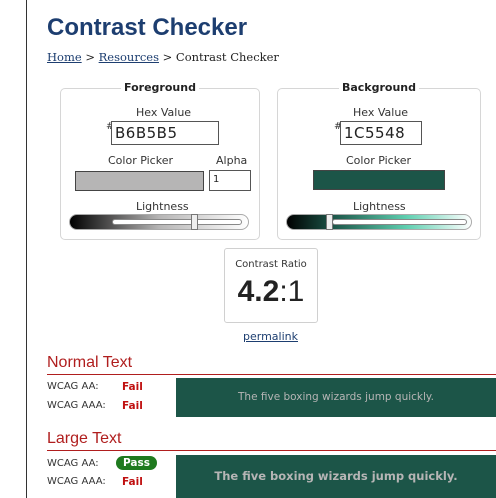 The image size is (496, 498). I want to click on breadcrumb-resources-link: Resources, so click(129, 57).